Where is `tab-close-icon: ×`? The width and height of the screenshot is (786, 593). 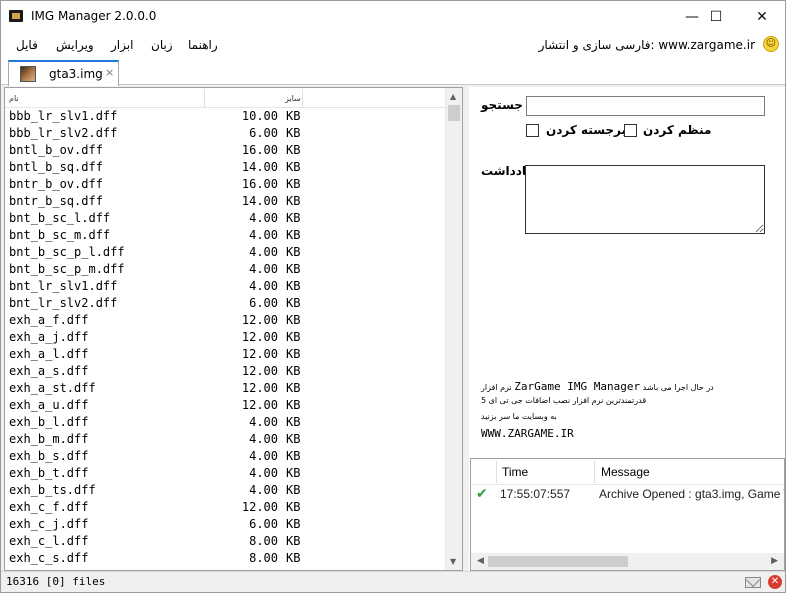
tab-close-icon: × is located at coordinates (109, 72).